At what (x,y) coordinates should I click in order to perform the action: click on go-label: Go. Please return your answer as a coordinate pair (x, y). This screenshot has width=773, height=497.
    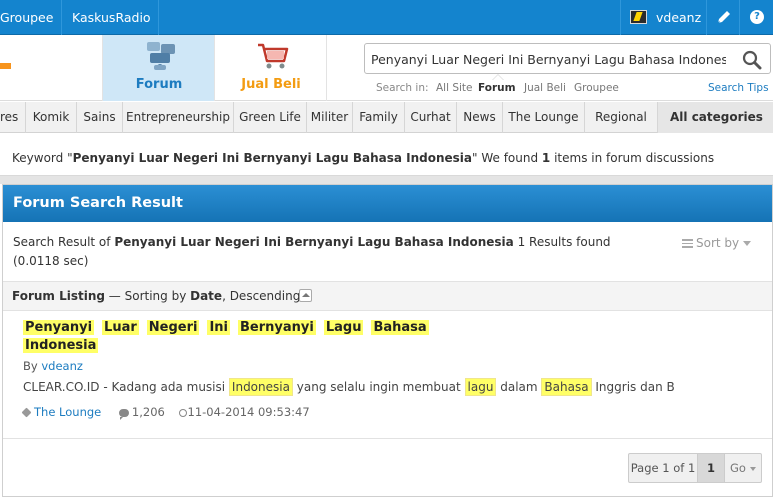
    Looking at the image, I should click on (738, 468).